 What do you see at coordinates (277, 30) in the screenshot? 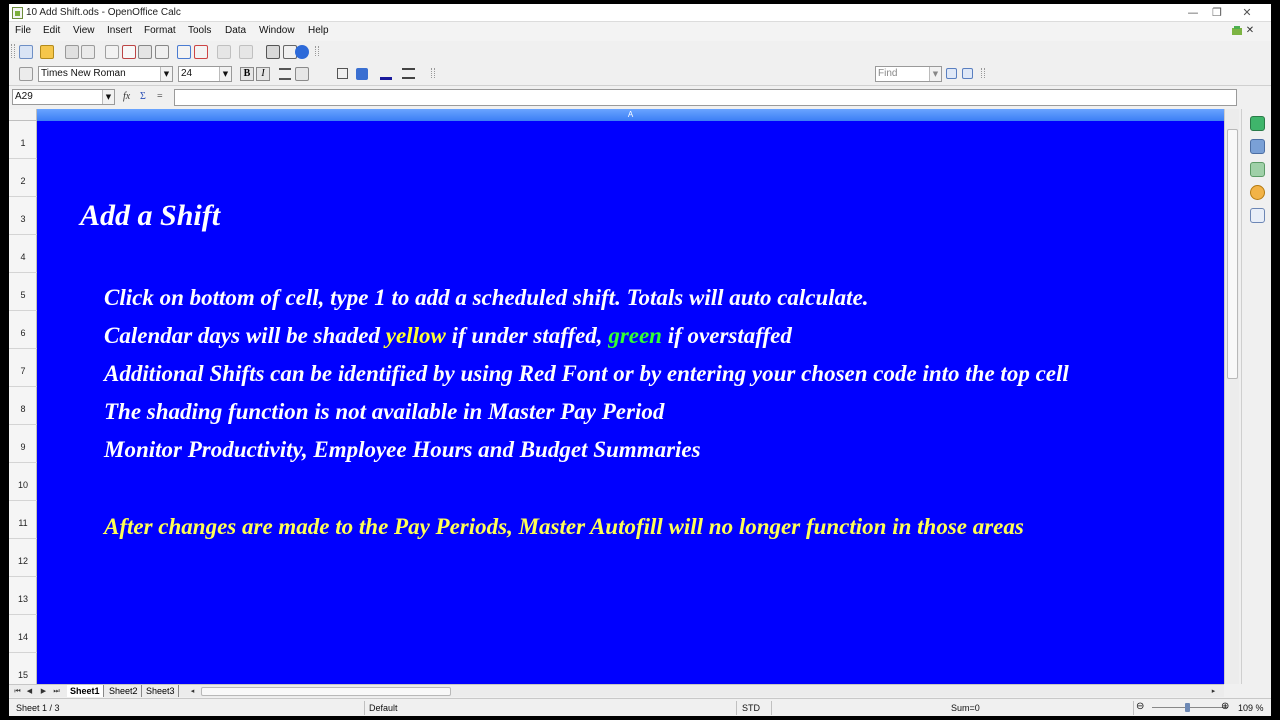
I see `menu-window: Window` at bounding box center [277, 30].